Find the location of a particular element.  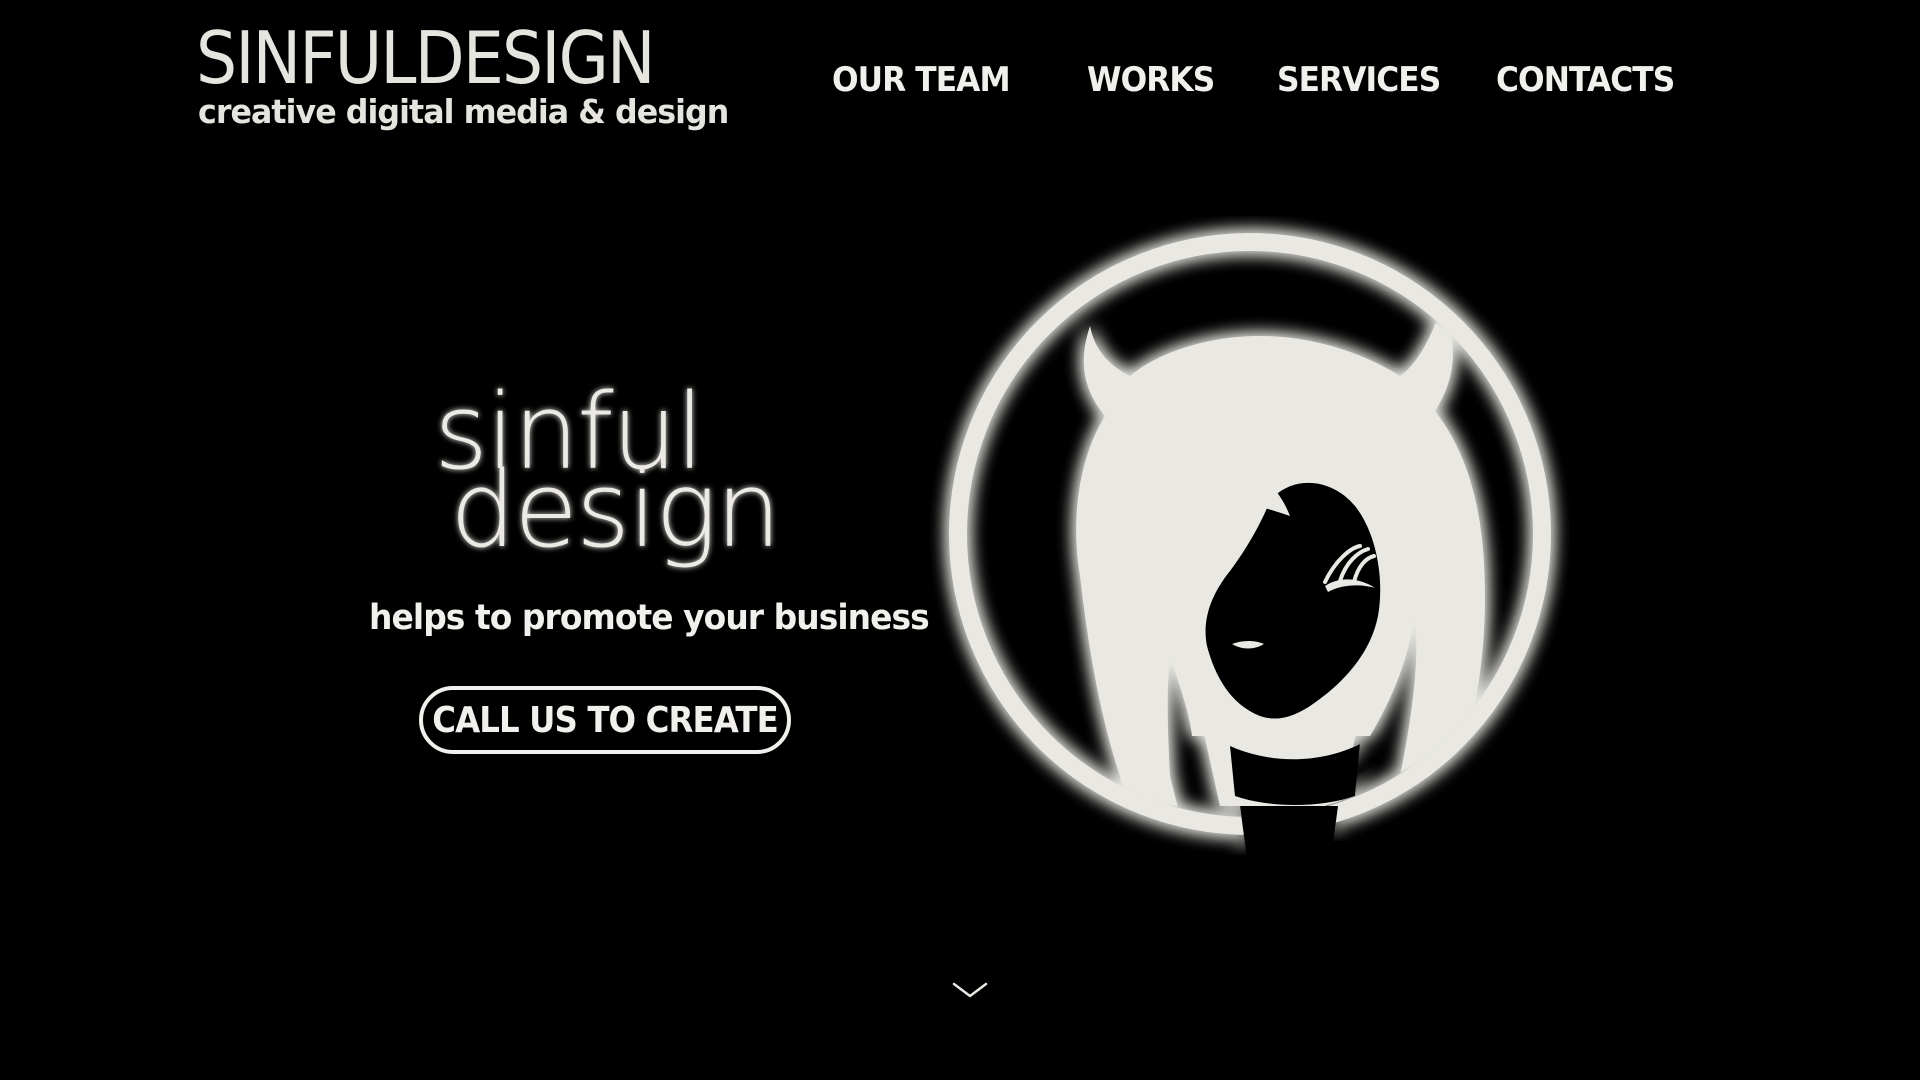

nav-item-works: WORKS is located at coordinates (1151, 80).